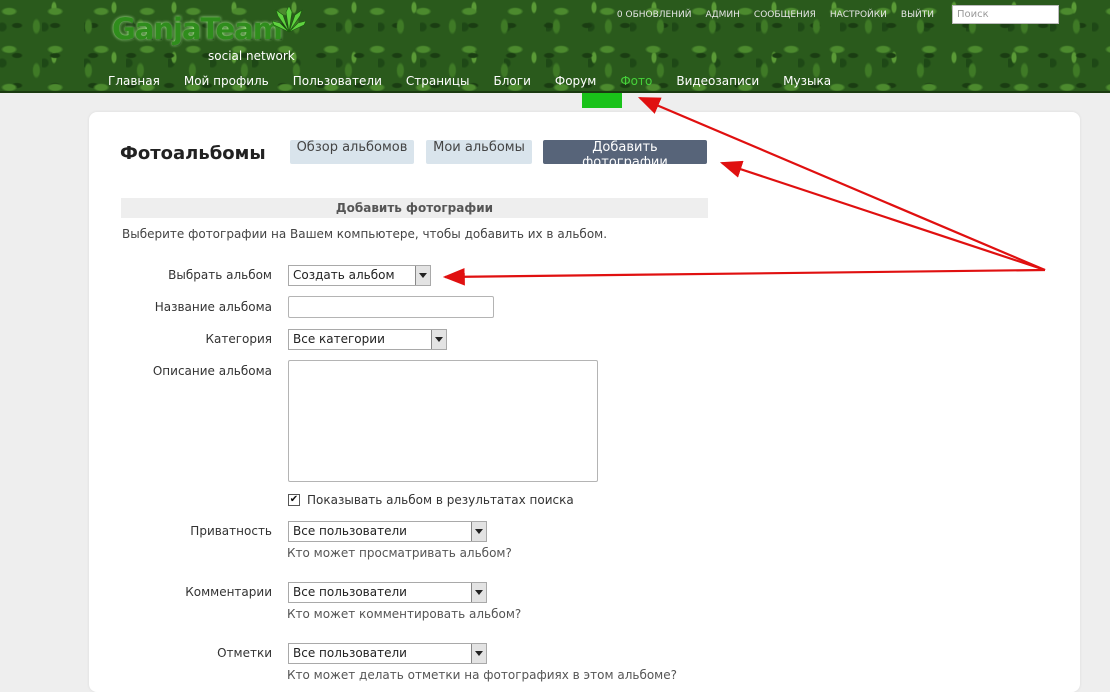 The width and height of the screenshot is (1110, 692). I want to click on admin-link: Админ, so click(722, 15).